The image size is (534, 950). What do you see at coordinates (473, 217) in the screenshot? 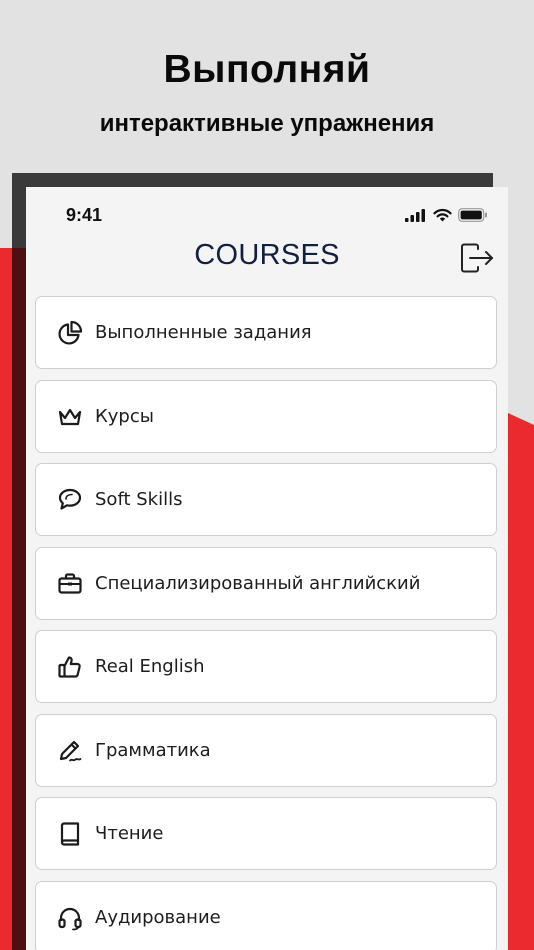
I see `battery-icon` at bounding box center [473, 217].